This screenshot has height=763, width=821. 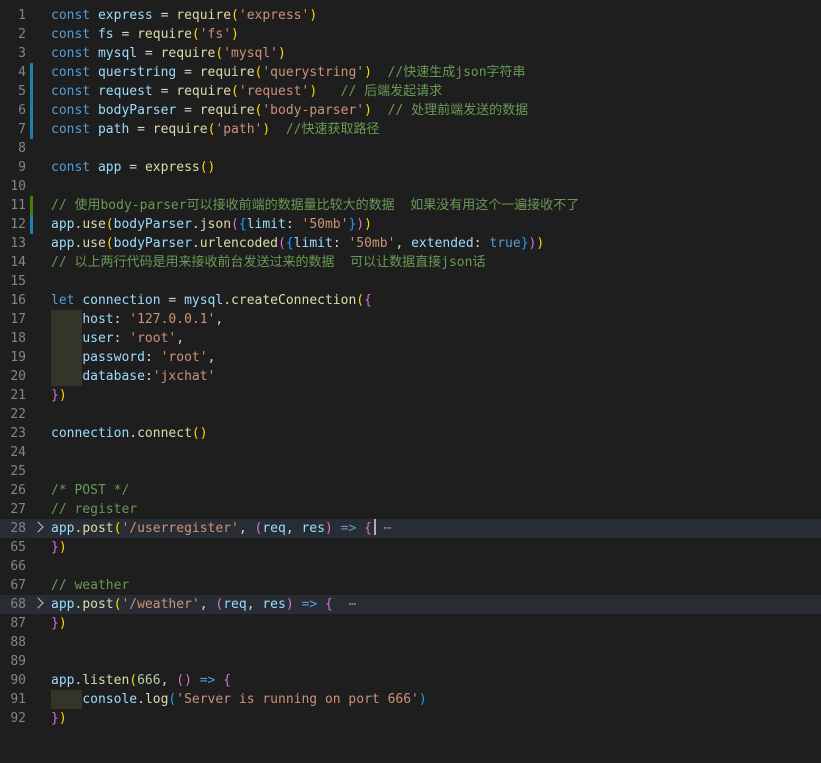 What do you see at coordinates (133, 357) in the screenshot?
I see `line-code: password: 'root',` at bounding box center [133, 357].